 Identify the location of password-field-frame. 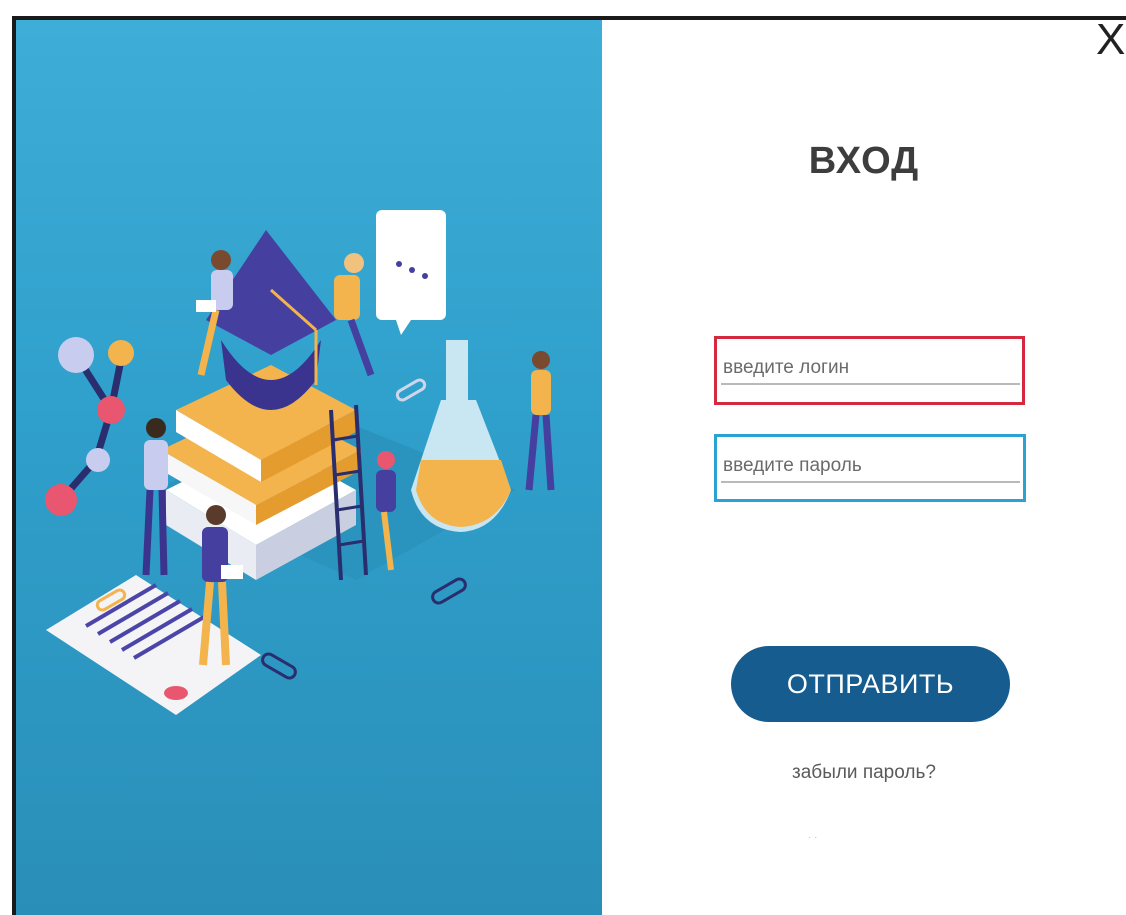
(870, 468).